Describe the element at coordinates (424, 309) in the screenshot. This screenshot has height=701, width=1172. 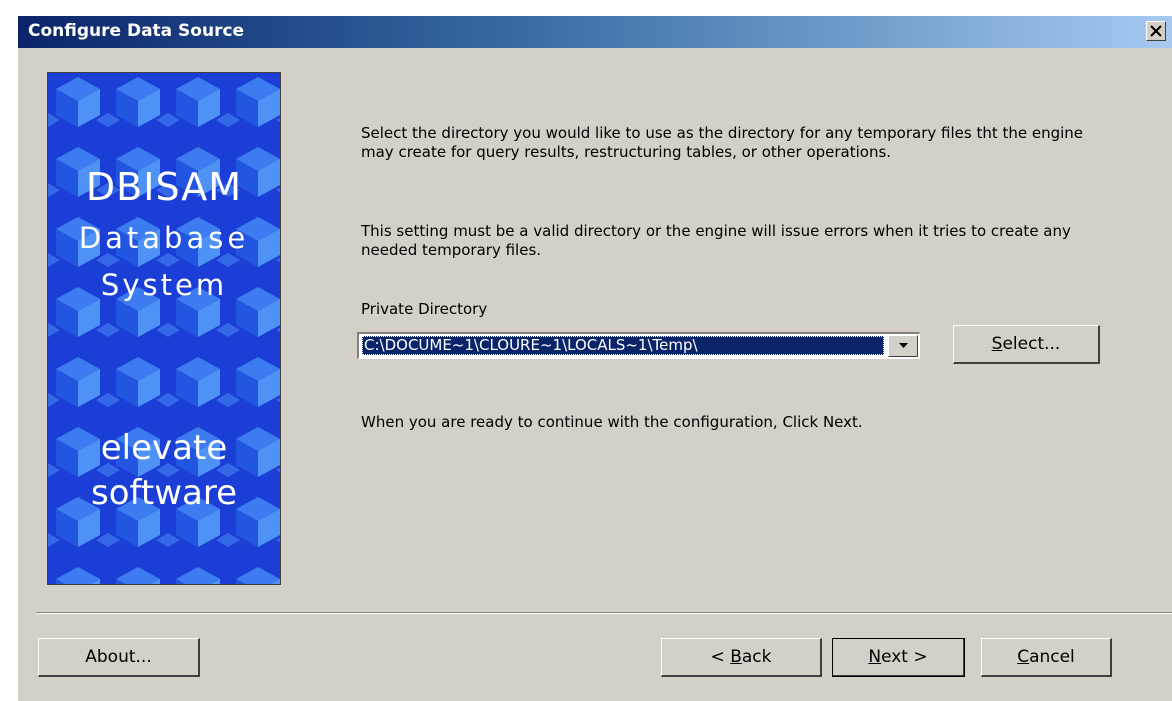
I see `private-directory-label: Private Directory` at that location.